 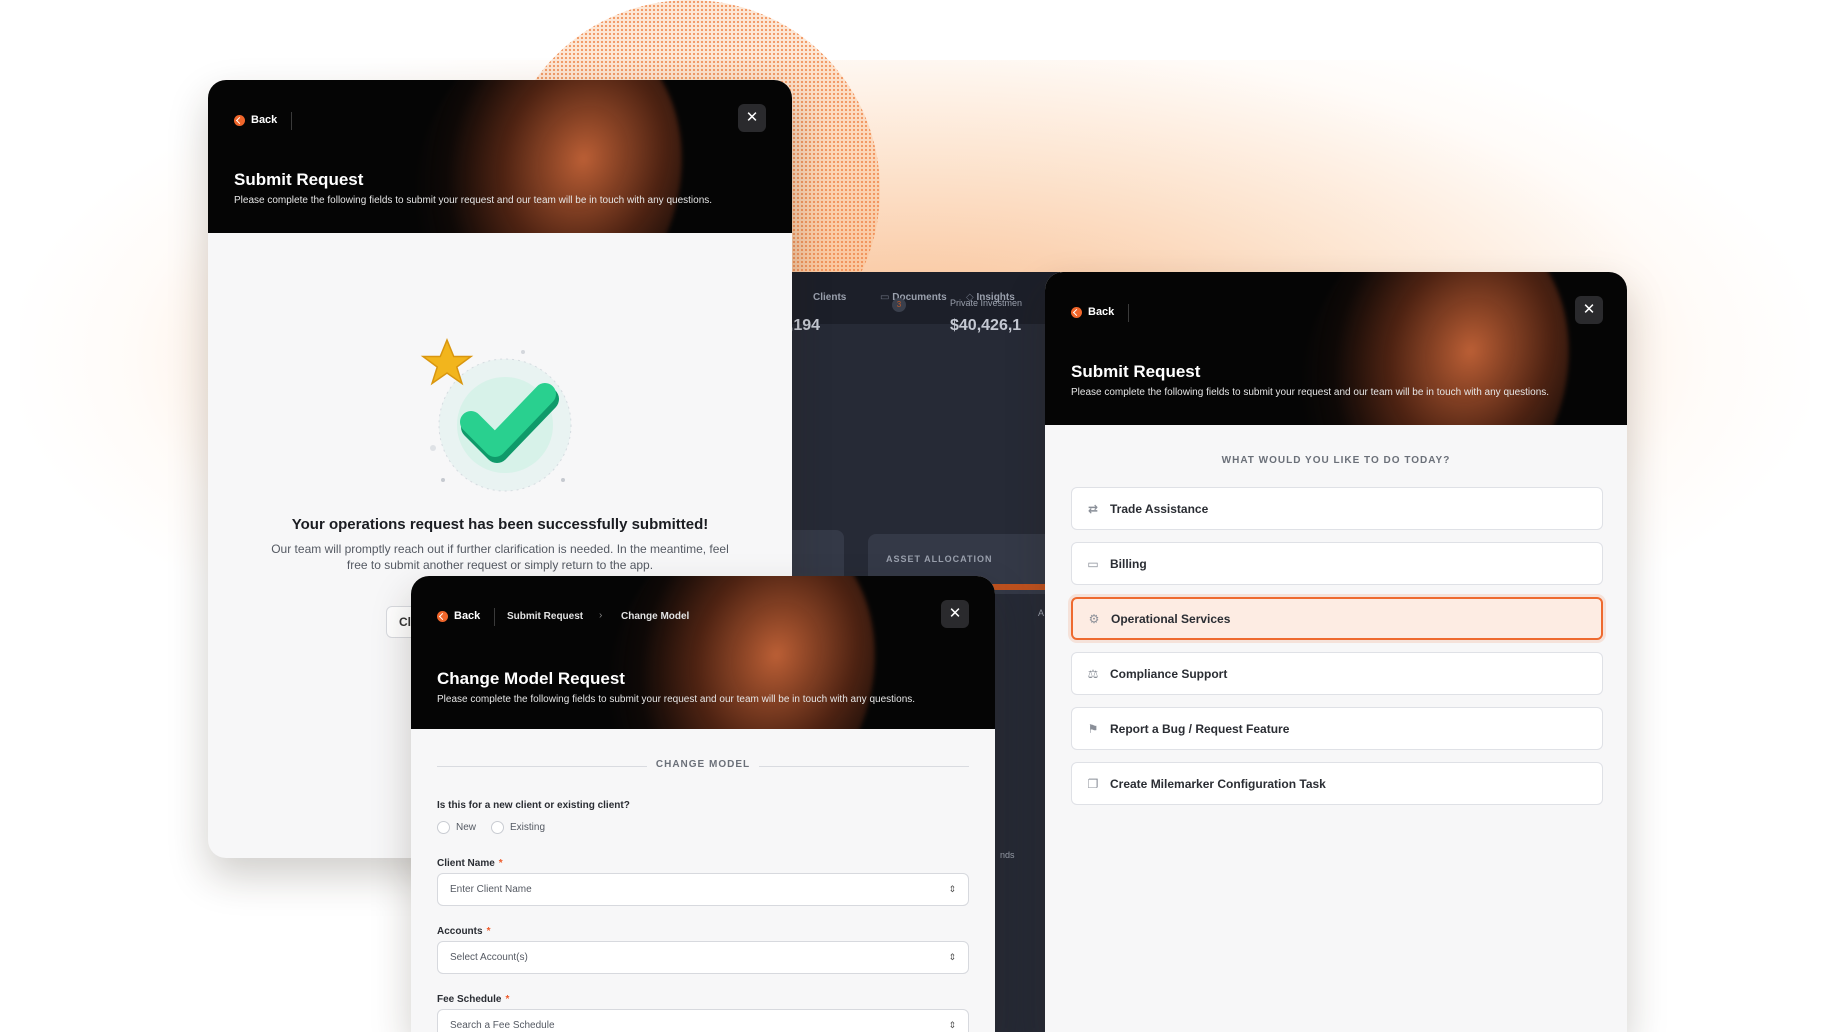 I want to click on credit-card-icon: ▭, so click(x=1093, y=563).